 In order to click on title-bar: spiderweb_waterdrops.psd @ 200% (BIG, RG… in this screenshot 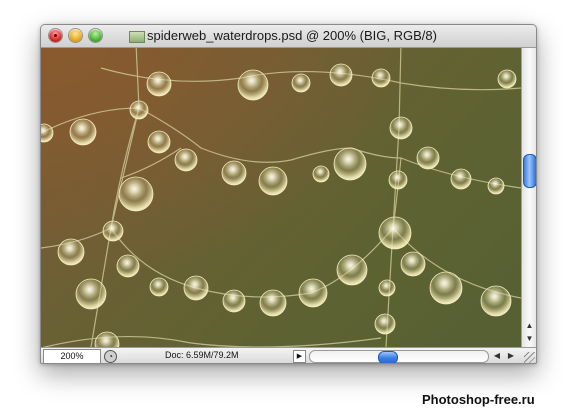, I will do `click(288, 36)`.